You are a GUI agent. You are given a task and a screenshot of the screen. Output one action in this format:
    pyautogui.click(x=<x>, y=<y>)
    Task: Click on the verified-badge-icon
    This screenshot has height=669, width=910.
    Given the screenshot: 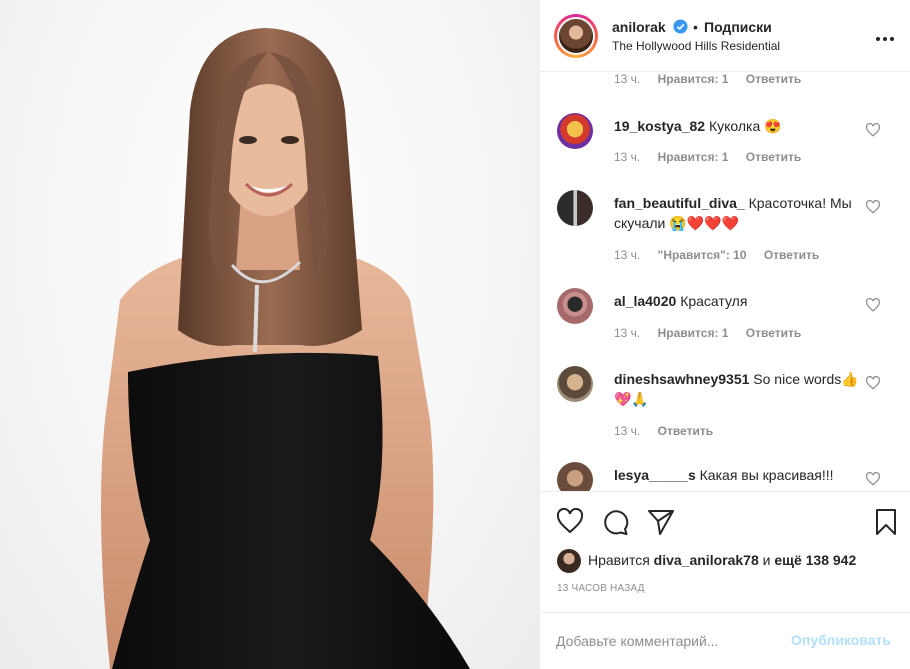 What is the action you would take?
    pyautogui.click(x=680, y=26)
    